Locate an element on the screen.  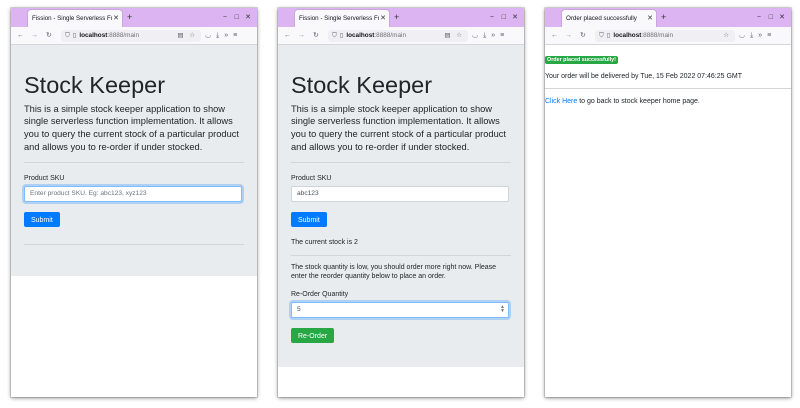
sku-input: abc123 is located at coordinates (400, 194).